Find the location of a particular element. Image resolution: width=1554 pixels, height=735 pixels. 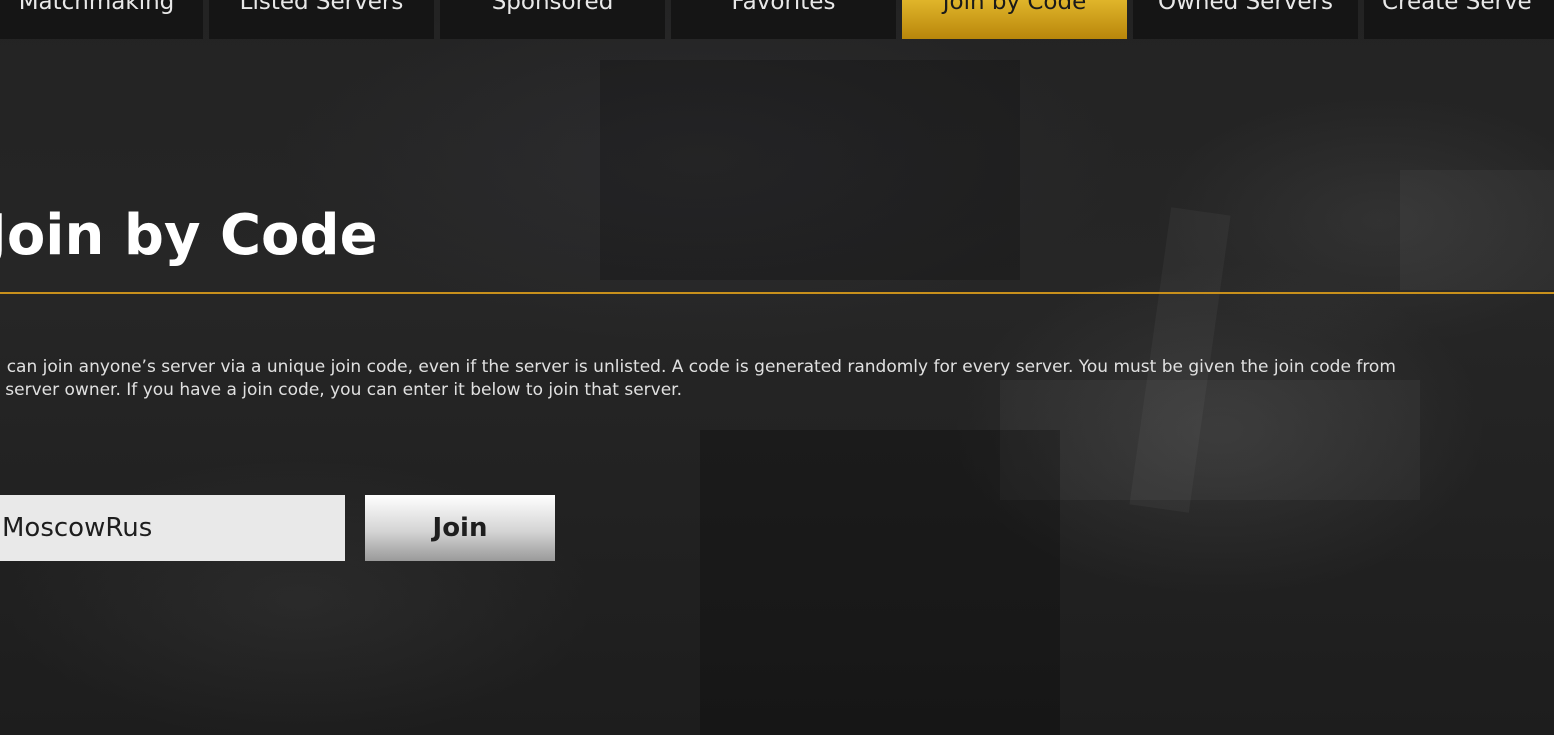

page-title: Join by Code is located at coordinates (189, 235).